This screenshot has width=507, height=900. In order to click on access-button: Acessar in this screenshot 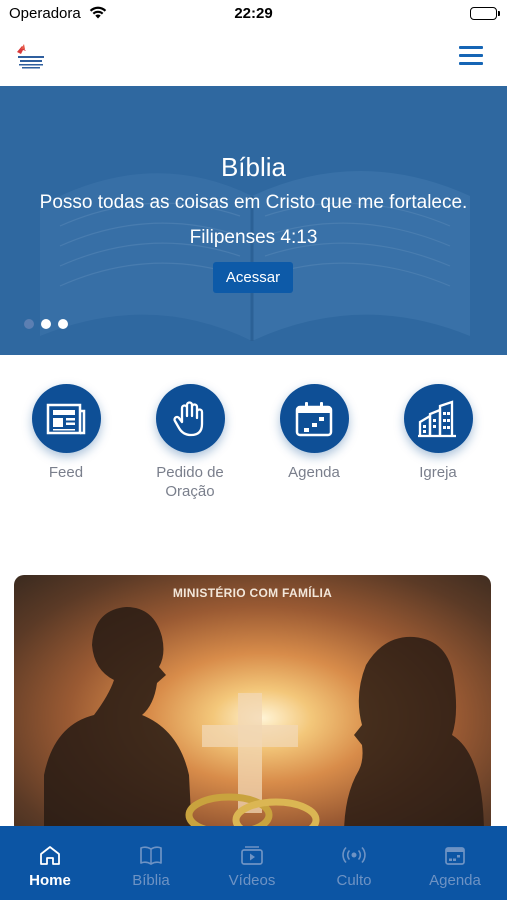, I will do `click(253, 277)`.